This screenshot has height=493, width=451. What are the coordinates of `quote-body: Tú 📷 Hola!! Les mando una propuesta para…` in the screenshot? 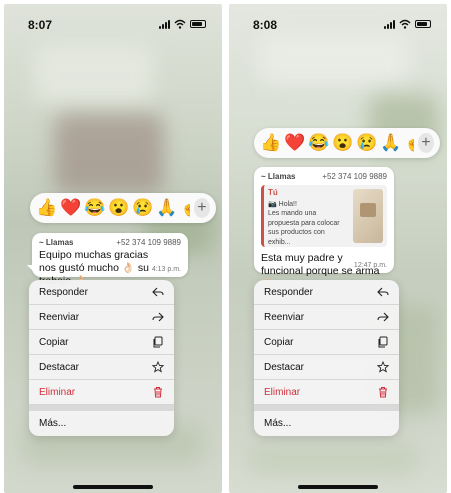 It's located at (306, 216).